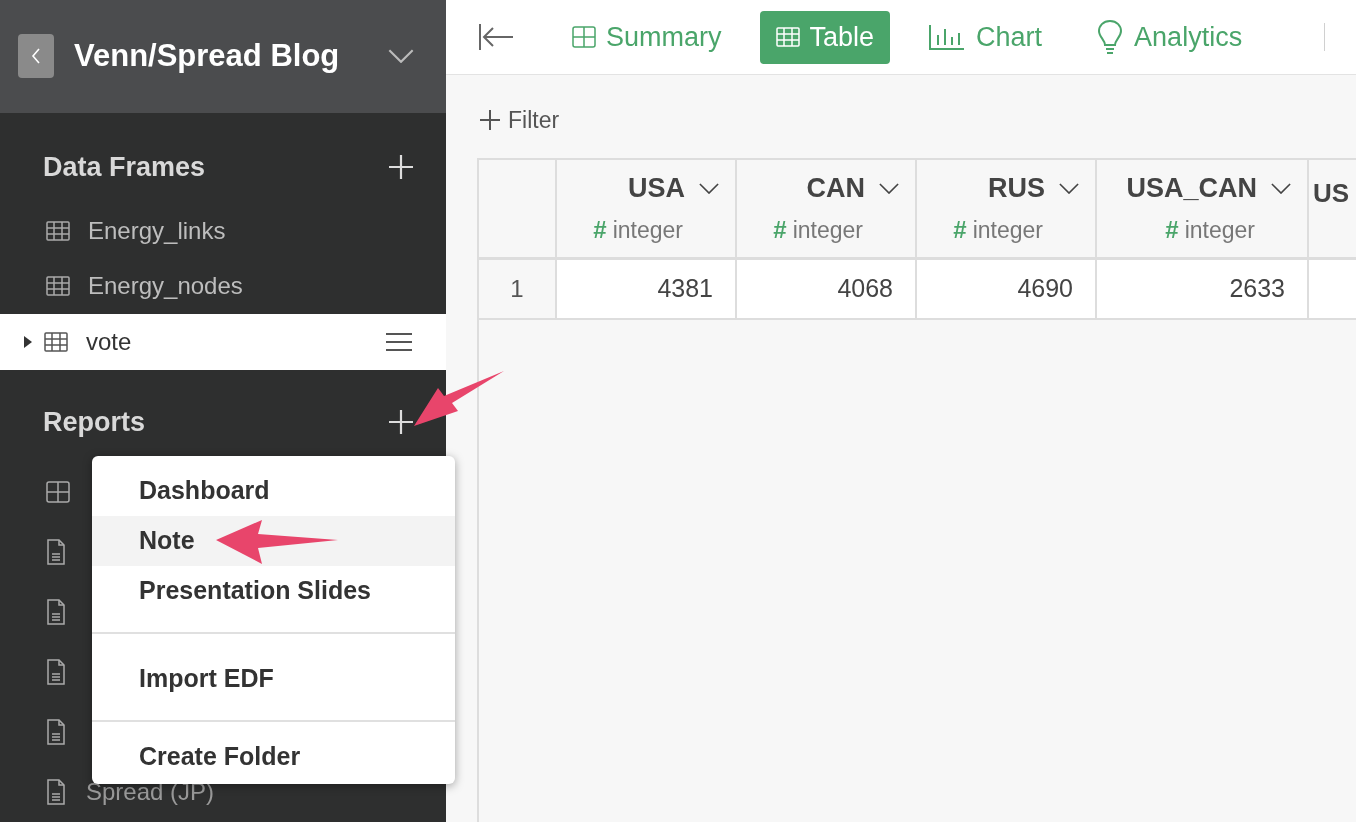  Describe the element at coordinates (835, 188) in the screenshot. I see `column-name: CAN` at that location.